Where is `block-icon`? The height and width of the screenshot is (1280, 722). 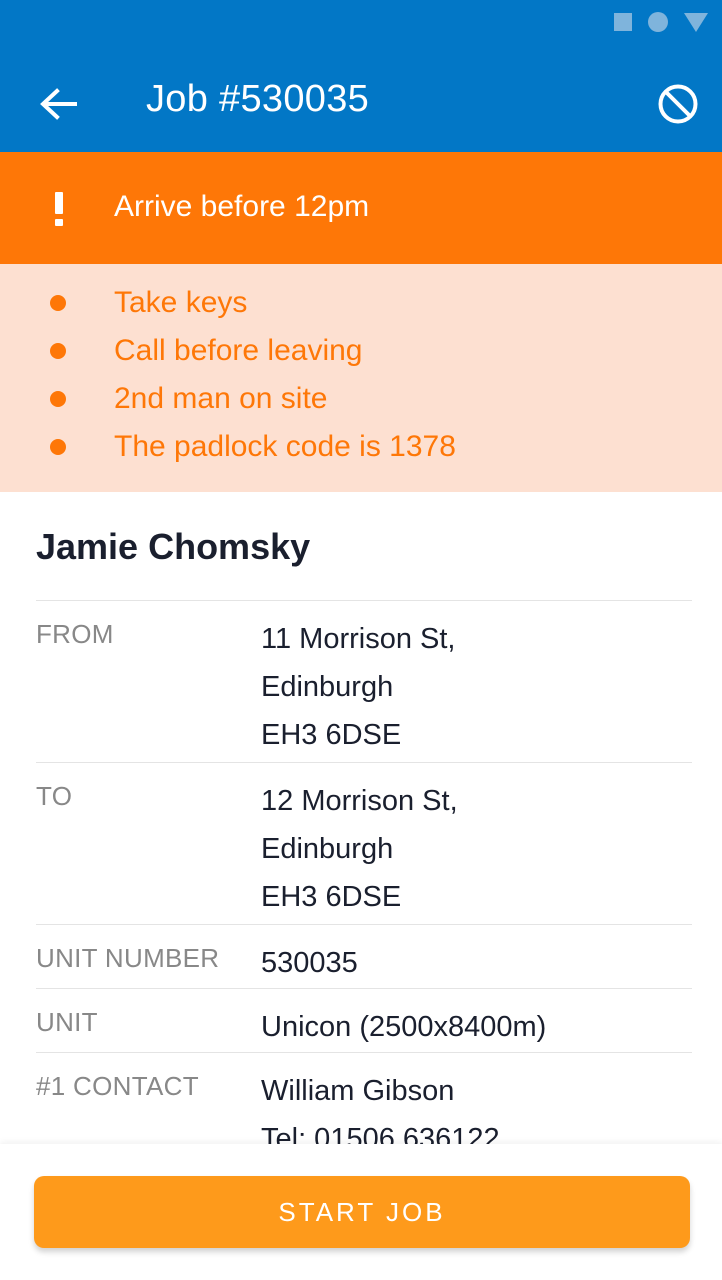
block-icon is located at coordinates (678, 104).